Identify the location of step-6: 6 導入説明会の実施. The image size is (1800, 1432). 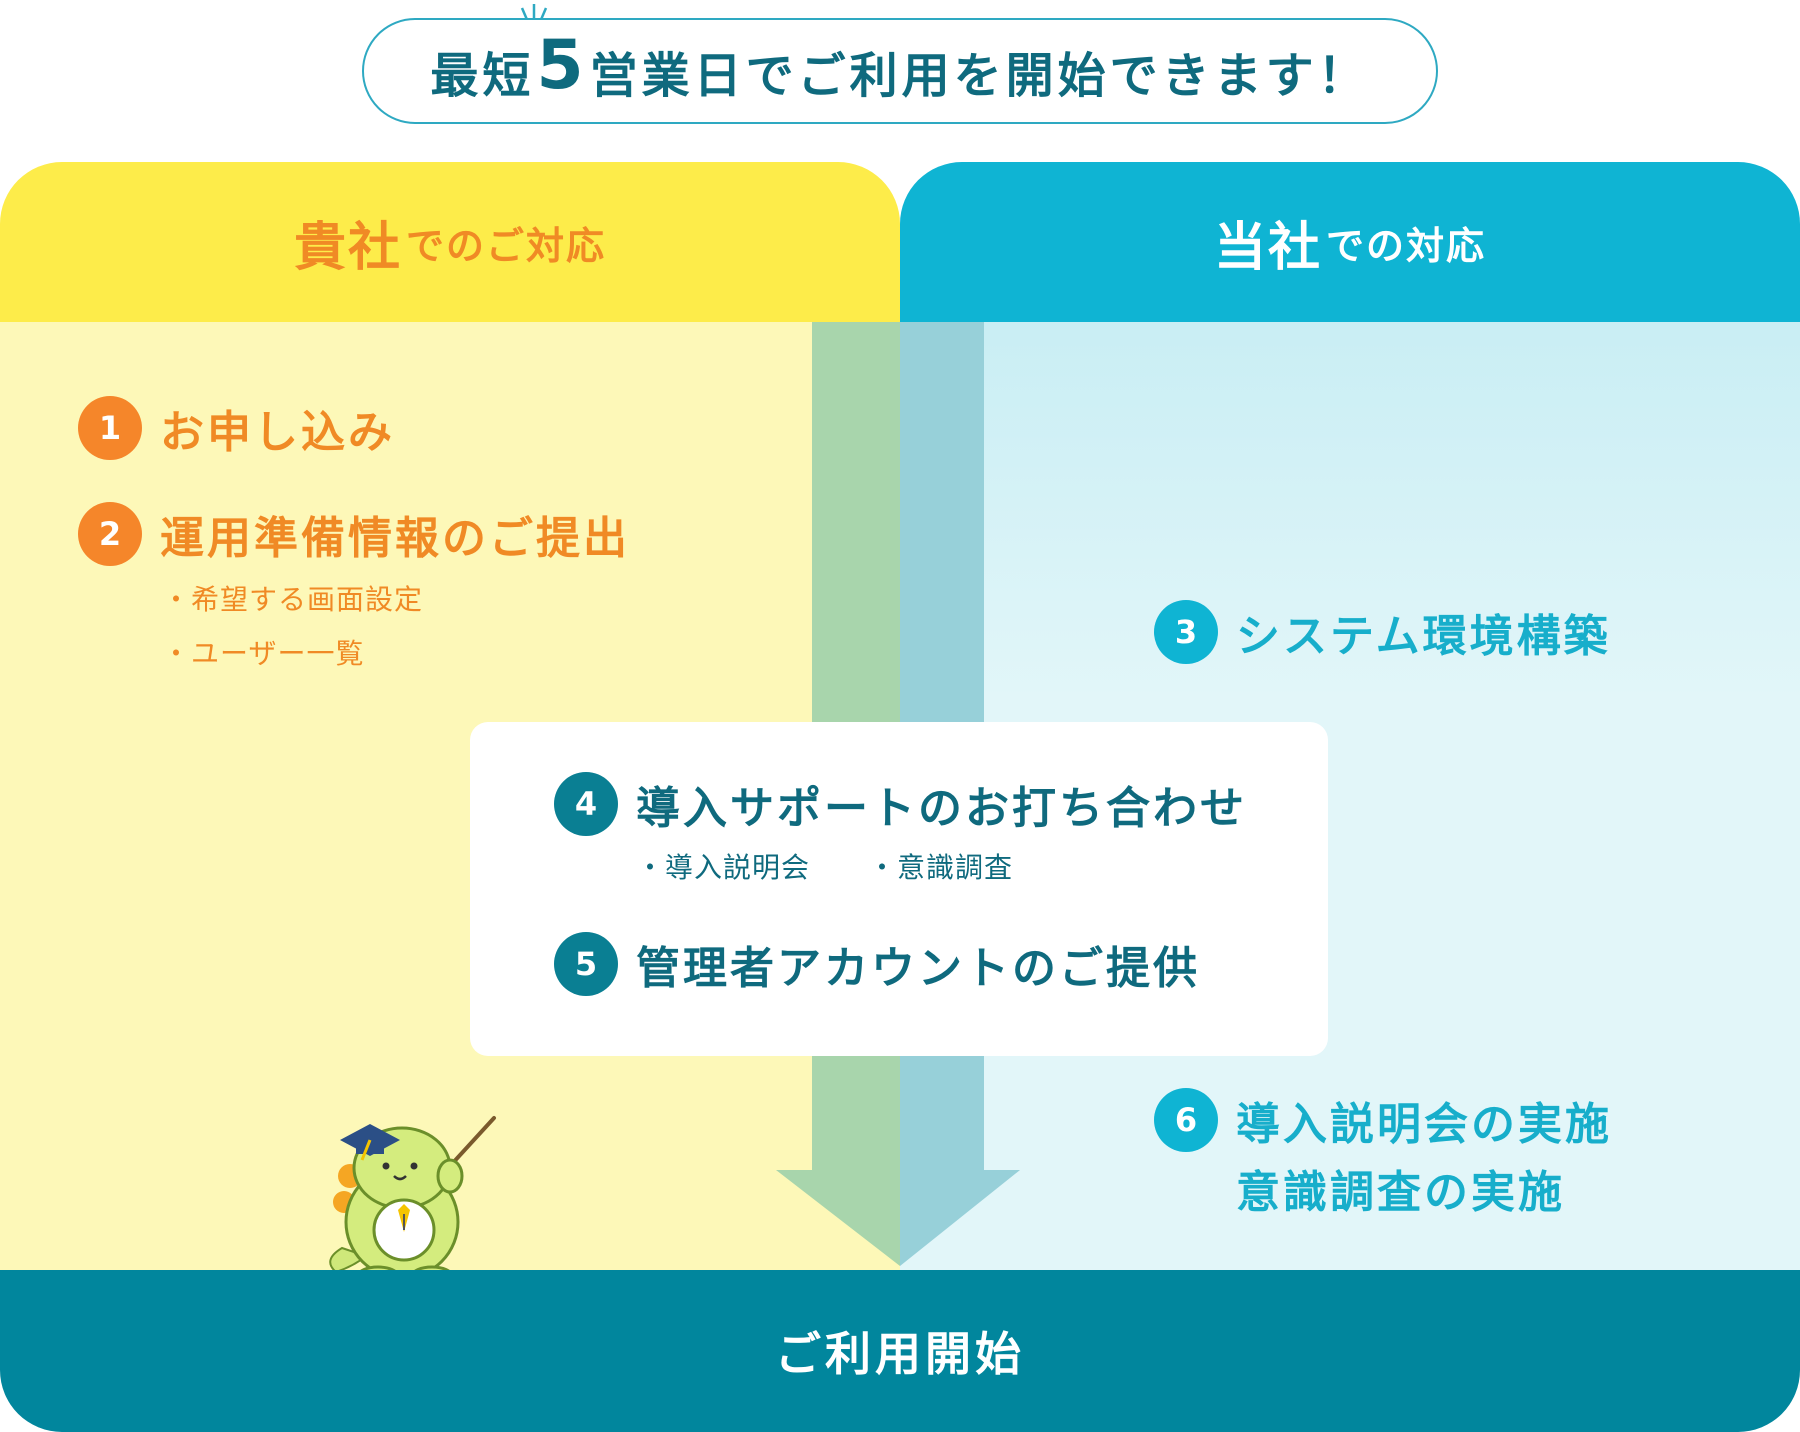
(1383, 1120).